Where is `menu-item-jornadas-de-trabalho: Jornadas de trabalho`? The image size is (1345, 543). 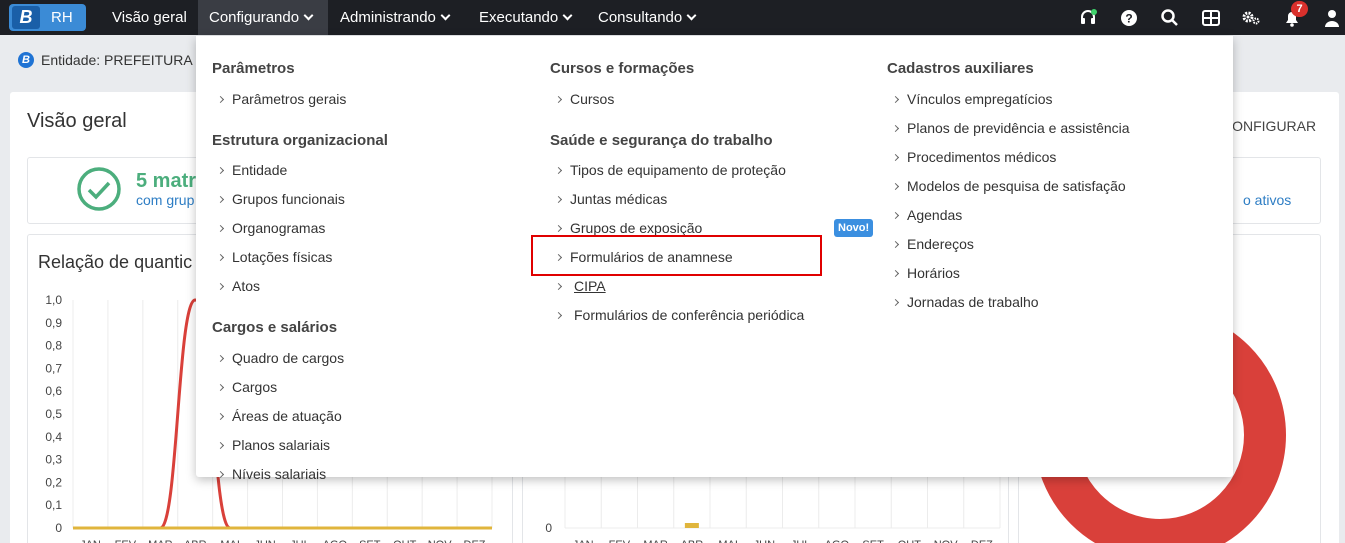
menu-item-jornadas-de-trabalho: Jornadas de trabalho is located at coordinates (965, 302).